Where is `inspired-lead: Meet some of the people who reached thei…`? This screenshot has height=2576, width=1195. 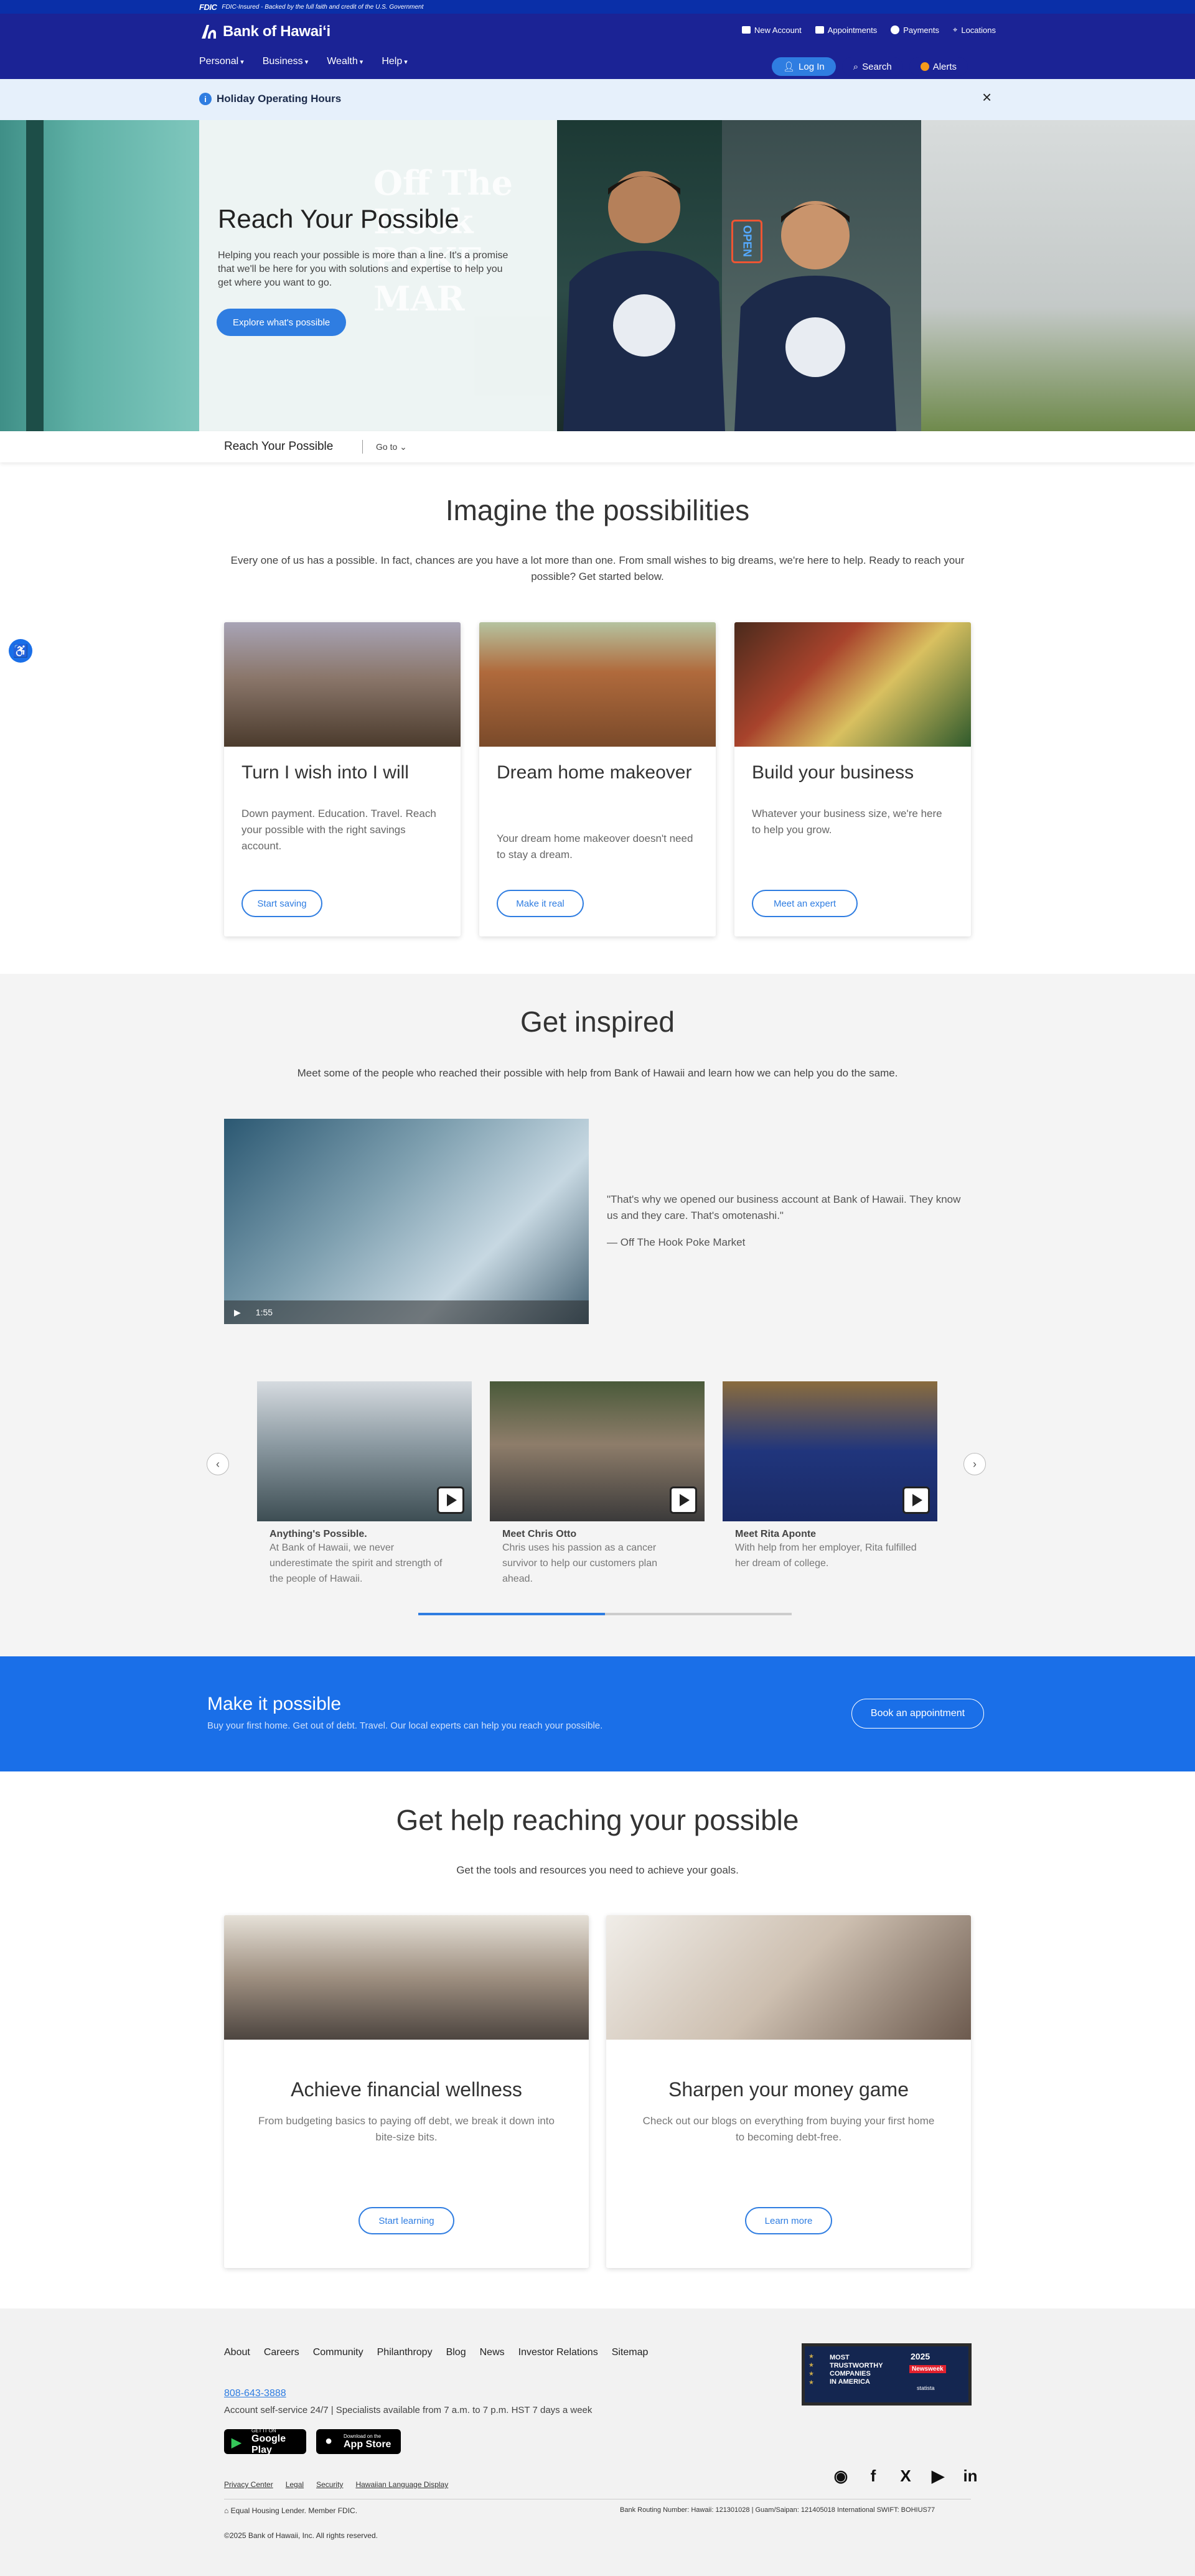
inspired-lead: Meet some of the people who reached thei… is located at coordinates (597, 1073).